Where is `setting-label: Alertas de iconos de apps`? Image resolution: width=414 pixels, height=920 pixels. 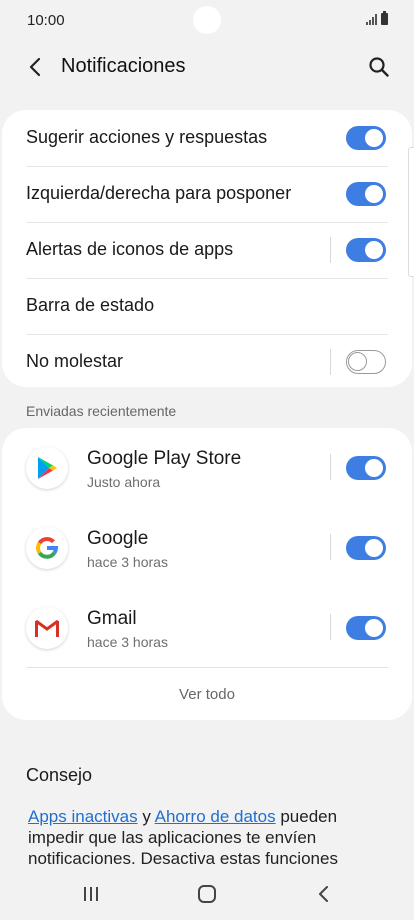
setting-label: Alertas de iconos de apps is located at coordinates (130, 249).